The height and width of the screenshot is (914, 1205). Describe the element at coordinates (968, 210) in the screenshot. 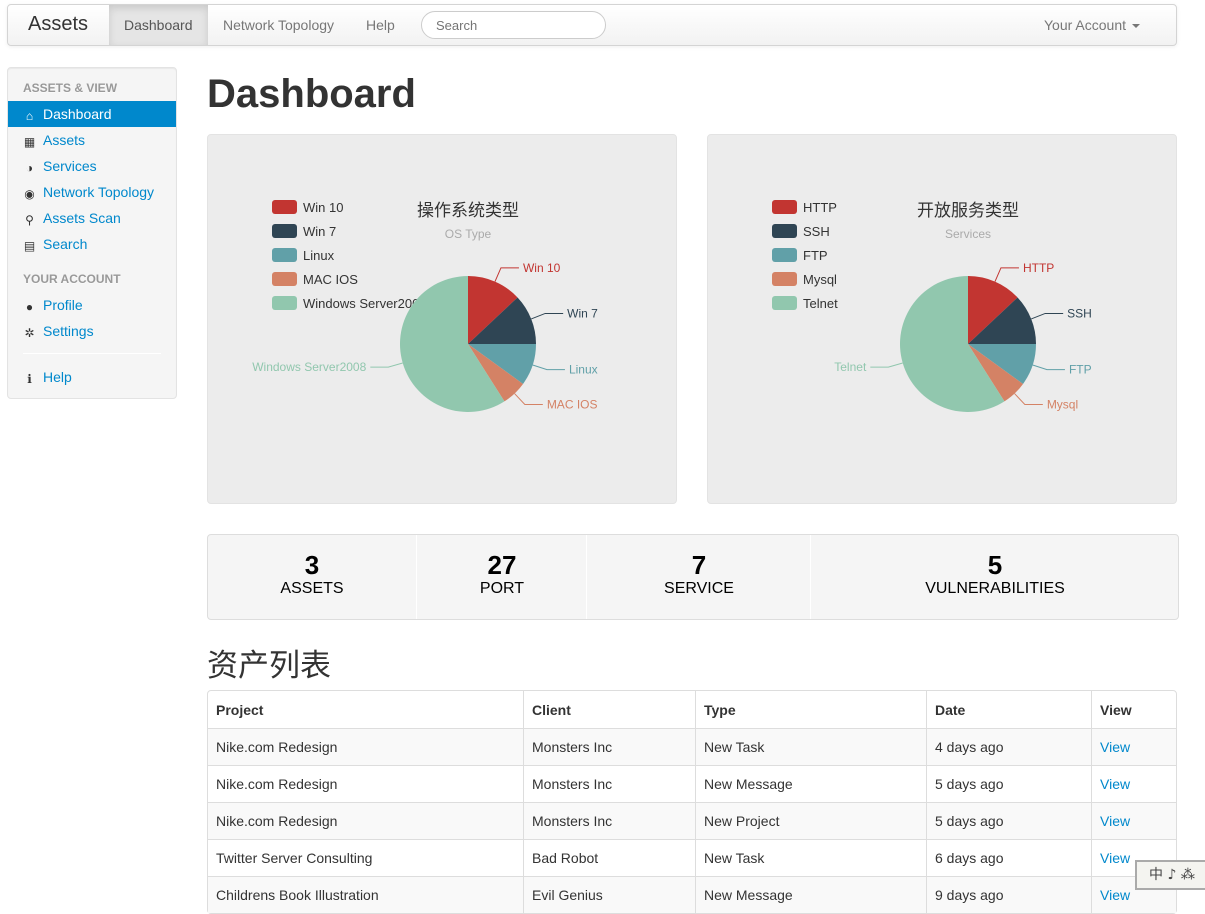

I see `chart-title: 开放服务类型` at that location.